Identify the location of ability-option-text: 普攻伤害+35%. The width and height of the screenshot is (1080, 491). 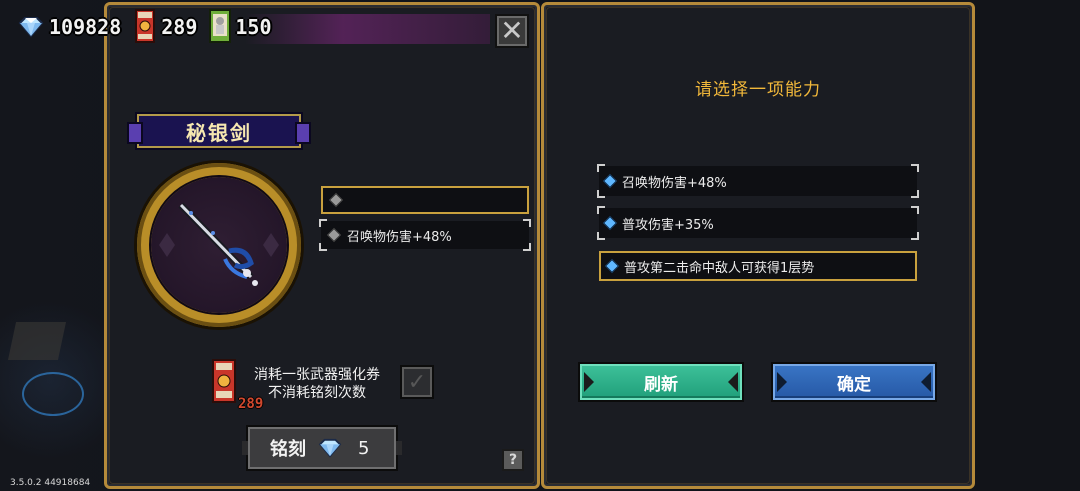
(668, 225).